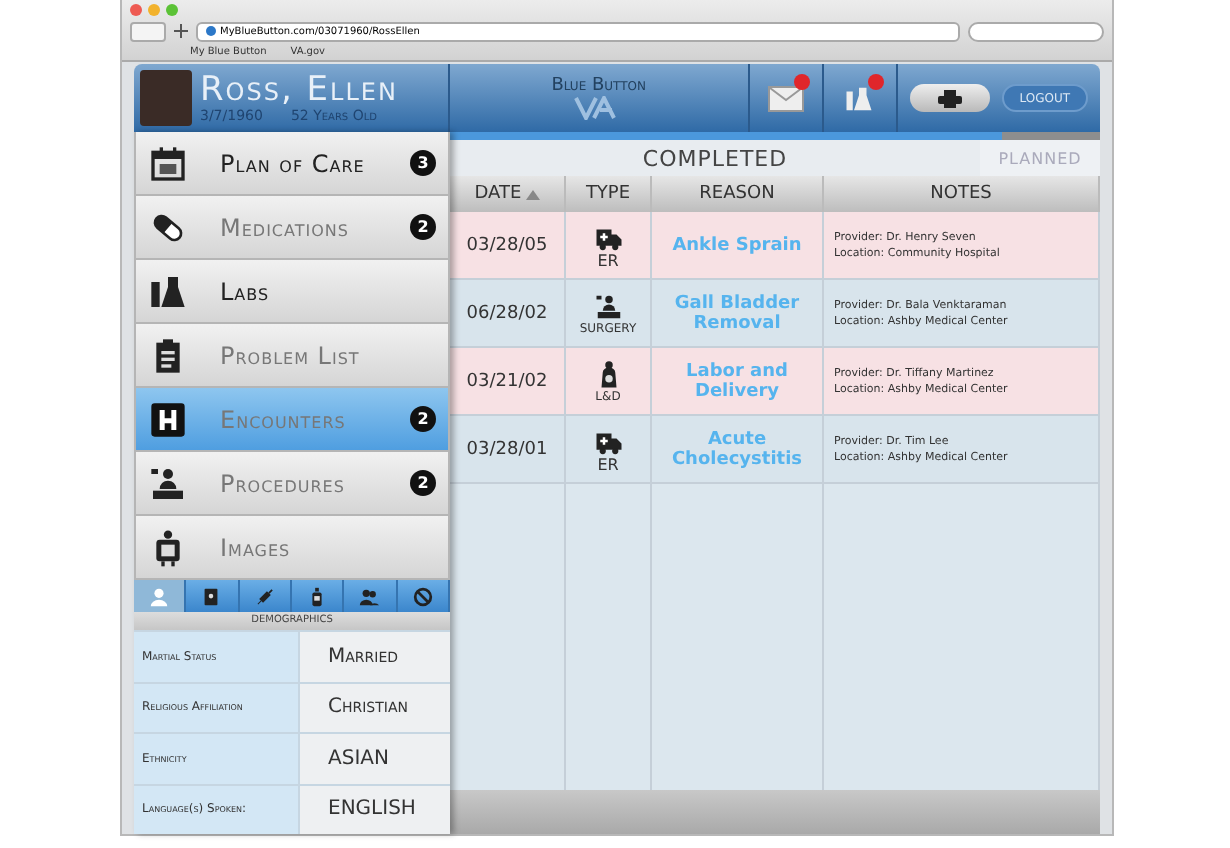  Describe the element at coordinates (738, 194) in the screenshot. I see `column-header: REASON` at that location.